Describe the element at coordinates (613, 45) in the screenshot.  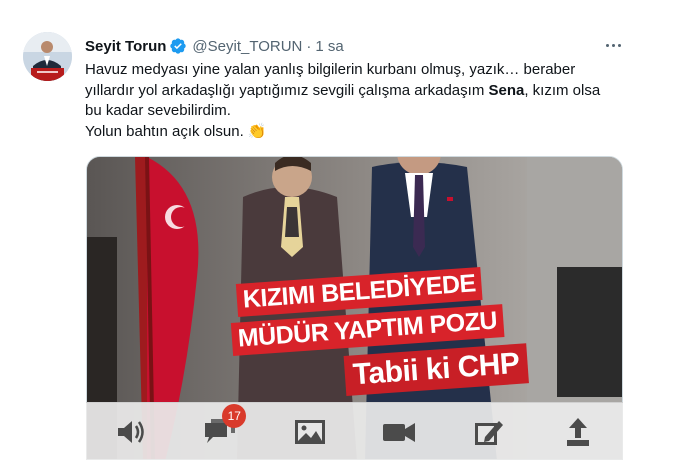
I see `more-options-icon` at that location.